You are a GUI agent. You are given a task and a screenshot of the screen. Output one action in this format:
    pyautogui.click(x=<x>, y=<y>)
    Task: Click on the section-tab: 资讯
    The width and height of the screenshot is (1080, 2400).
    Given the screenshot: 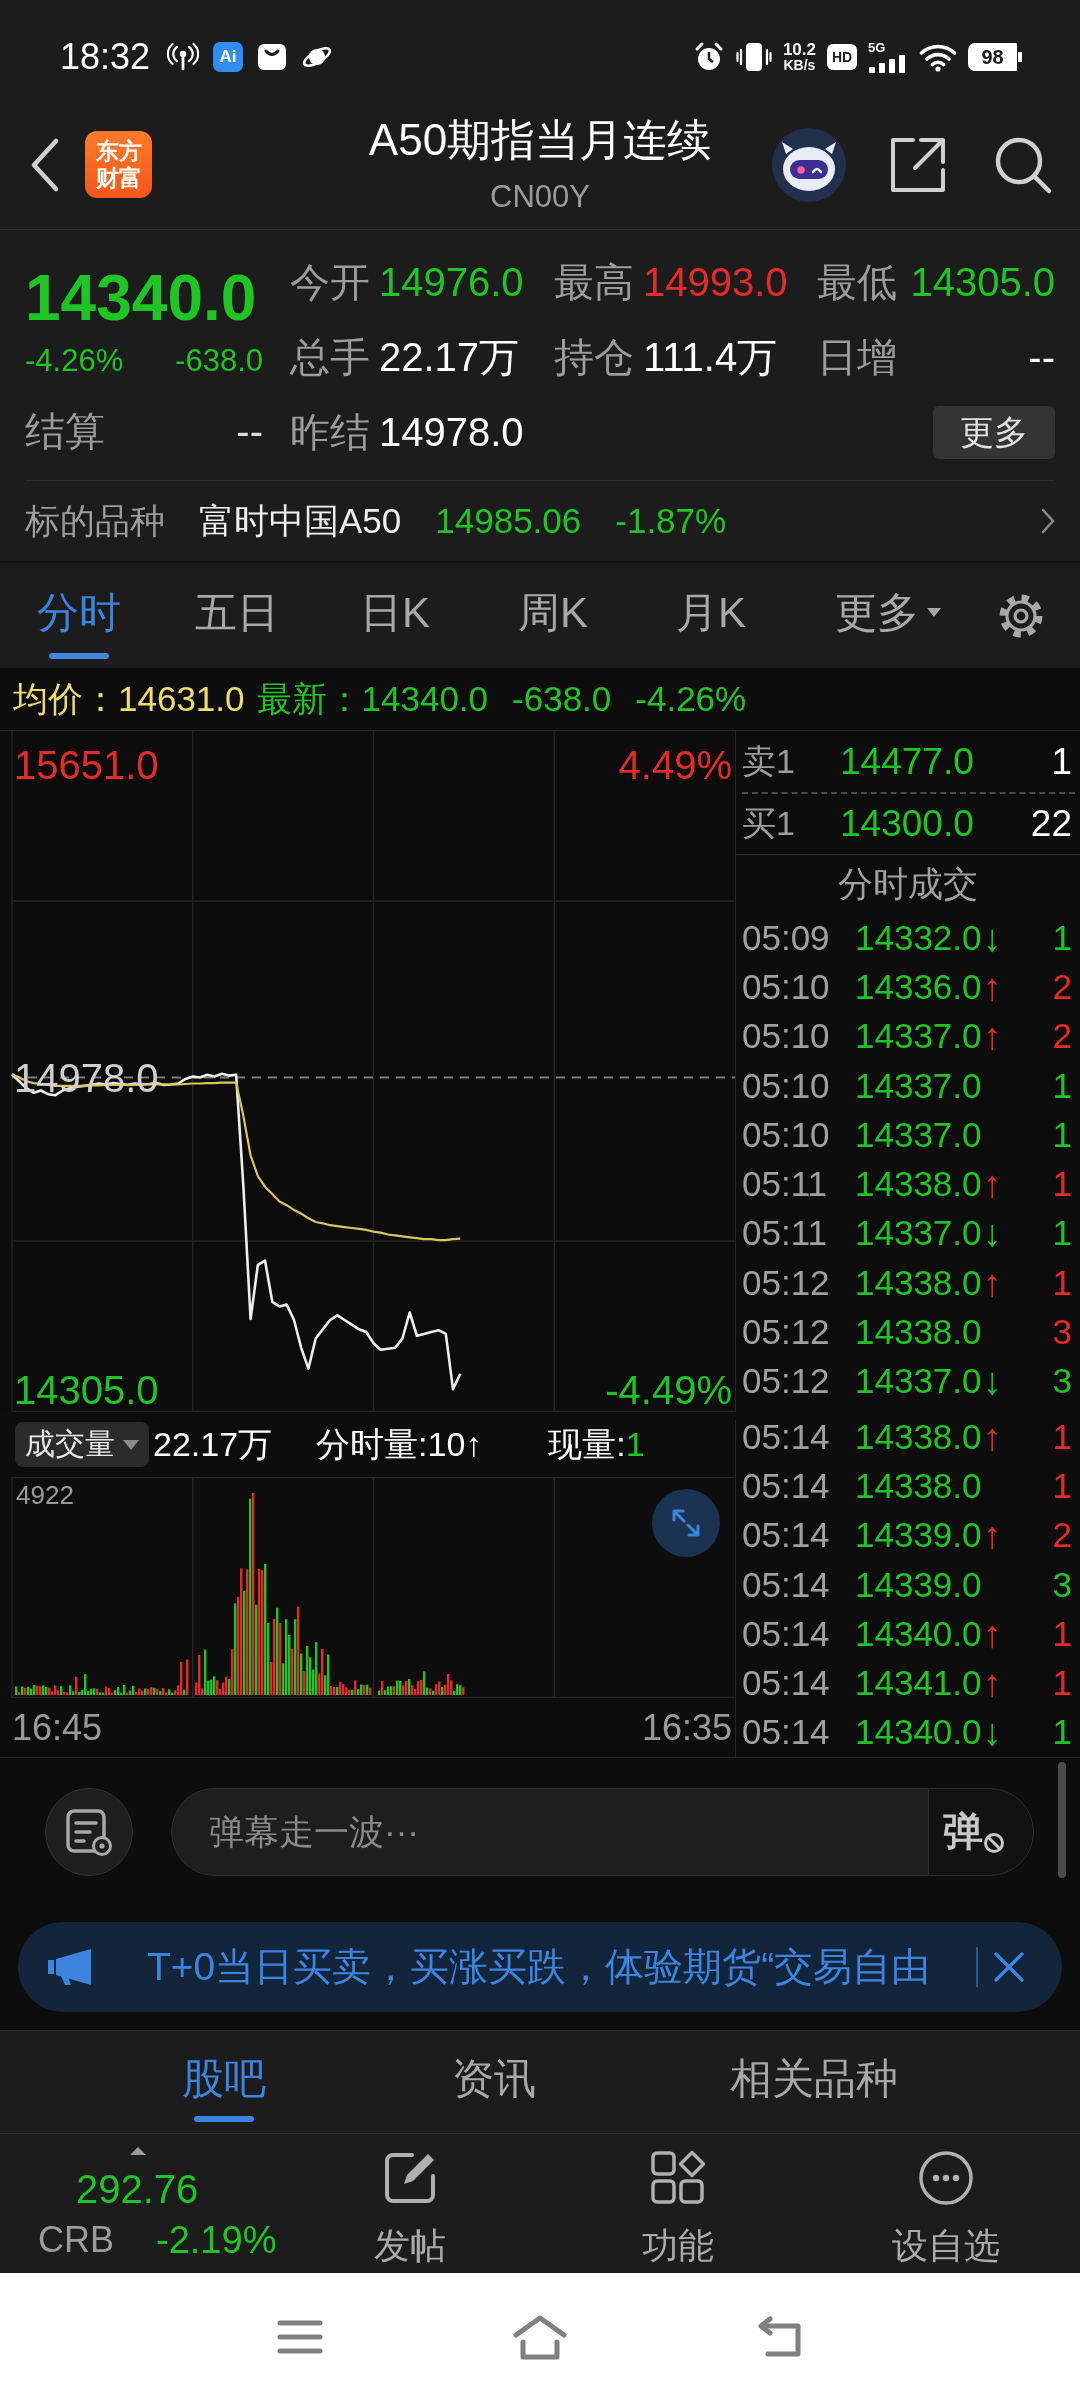 What is the action you would take?
    pyautogui.click(x=494, y=2082)
    